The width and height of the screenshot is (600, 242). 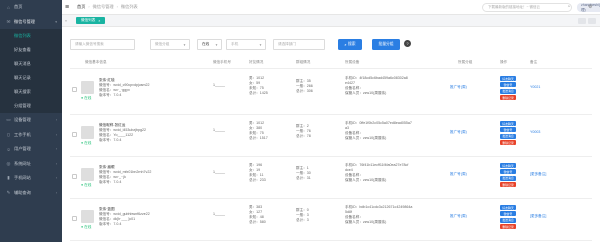 What do you see at coordinates (31, 64) in the screenshot?
I see `sidebar-item: 聊天消息` at bounding box center [31, 64].